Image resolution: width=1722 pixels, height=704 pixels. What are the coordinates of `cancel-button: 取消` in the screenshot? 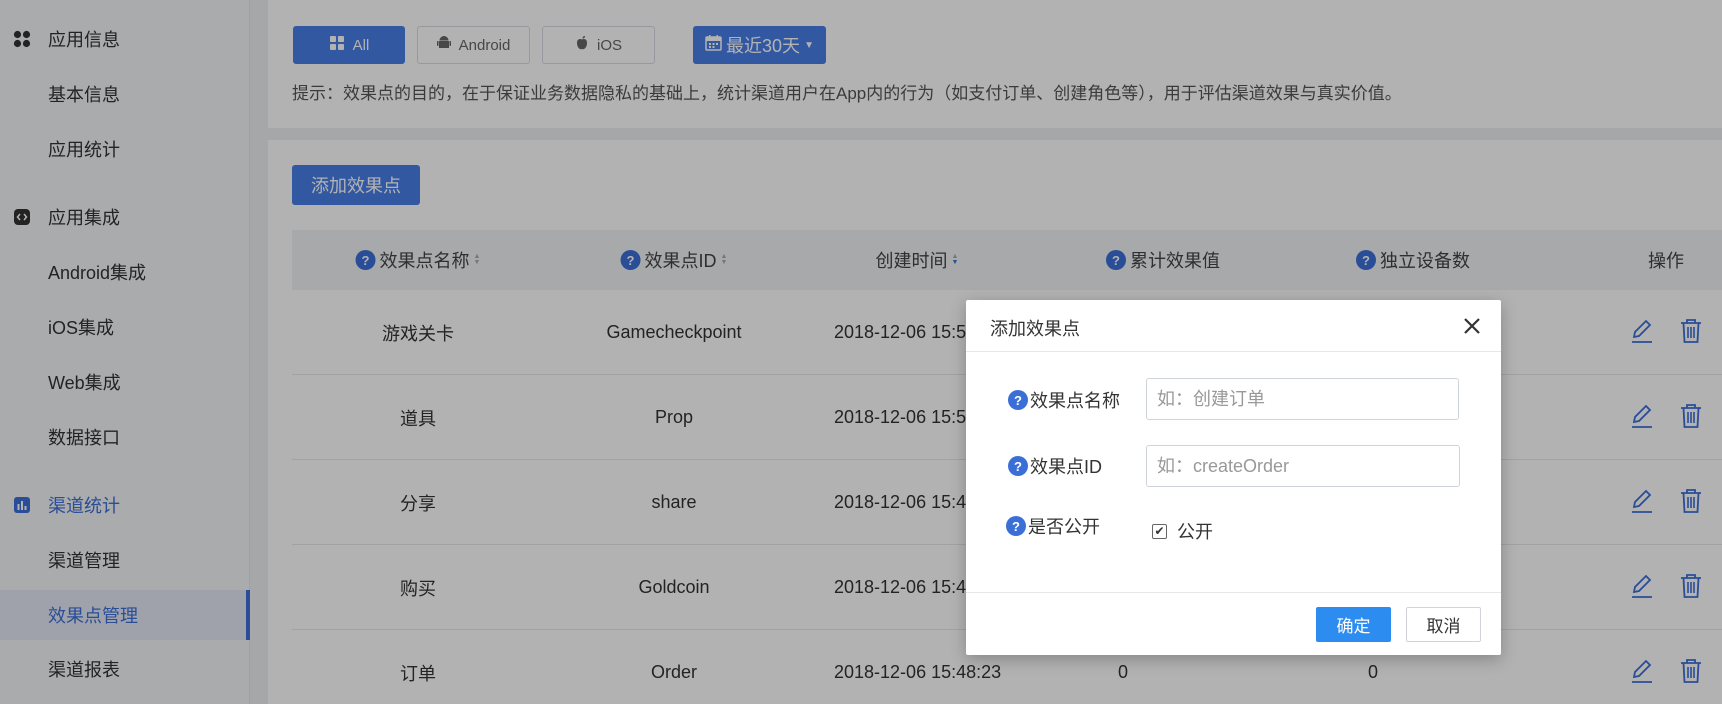 It's located at (1443, 624).